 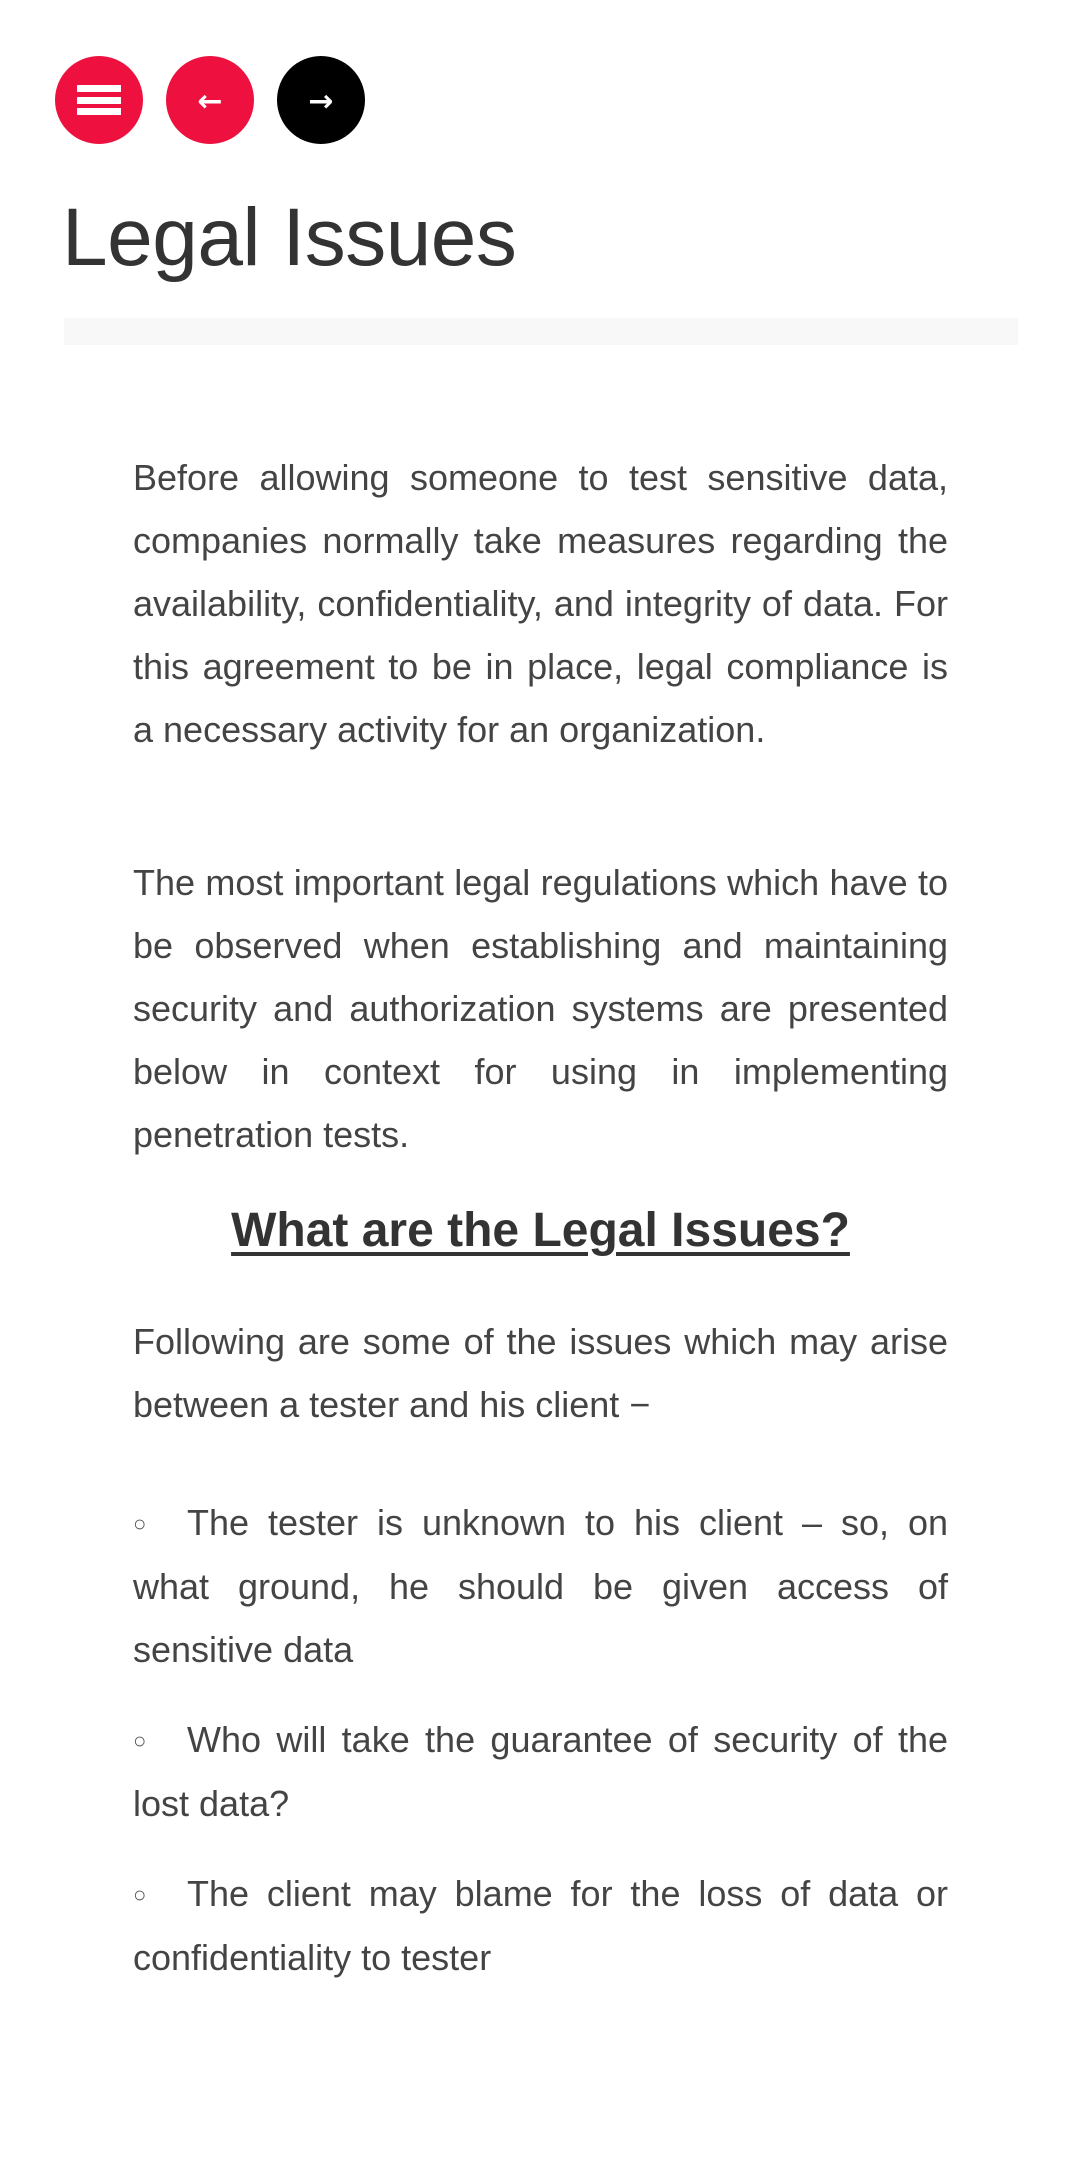 What do you see at coordinates (540, 1230) in the screenshot?
I see `section-heading: What are the Legal Issues?` at bounding box center [540, 1230].